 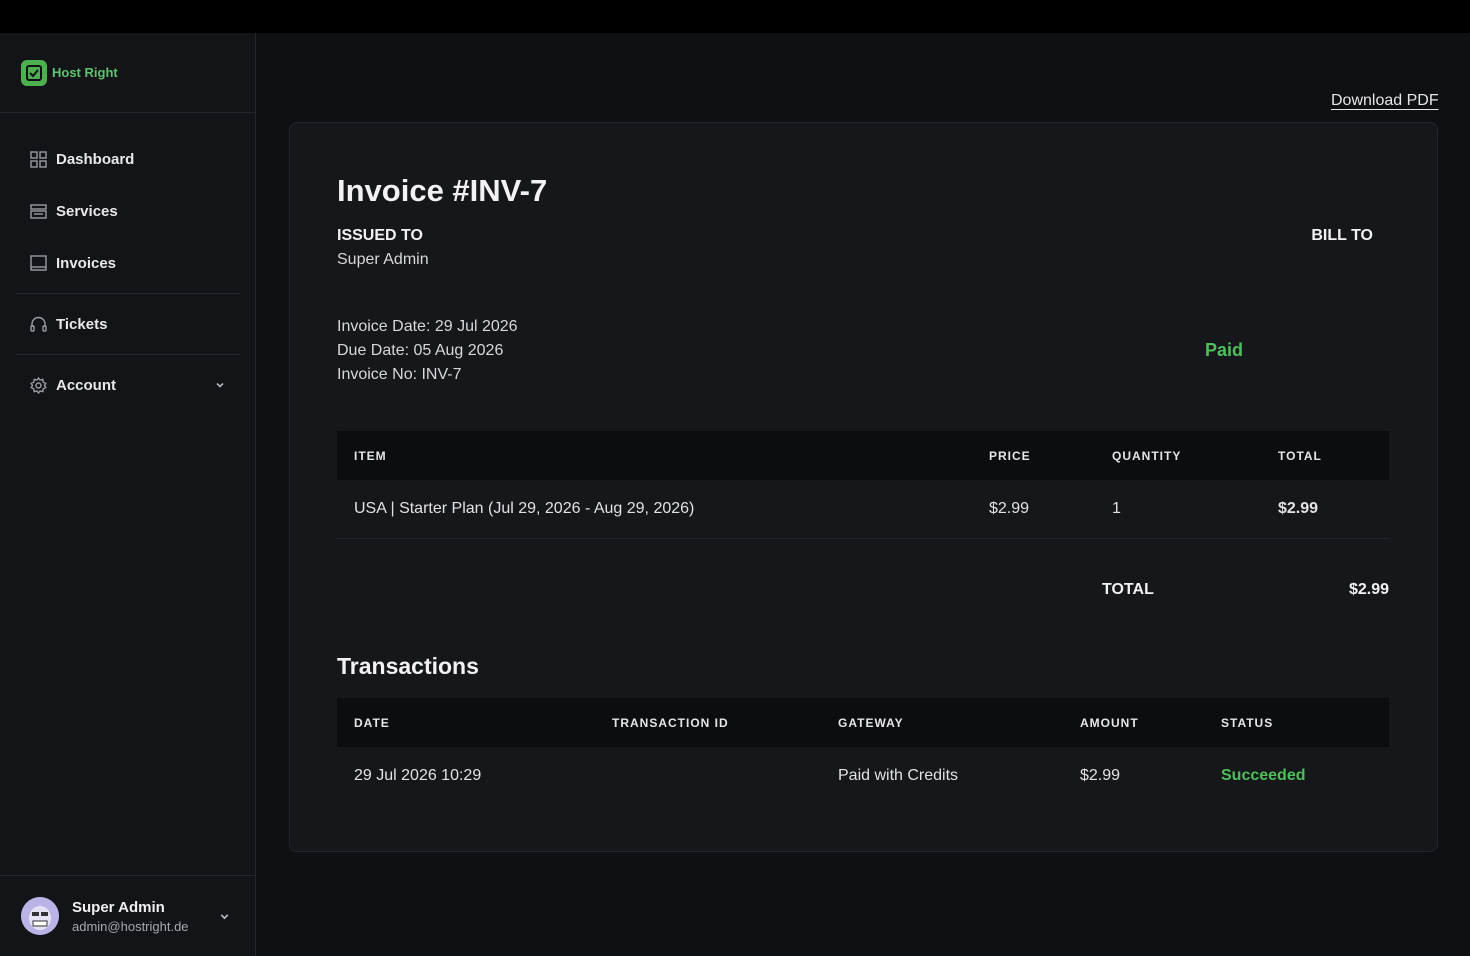 I want to click on user-name: Super Admin, so click(x=118, y=907).